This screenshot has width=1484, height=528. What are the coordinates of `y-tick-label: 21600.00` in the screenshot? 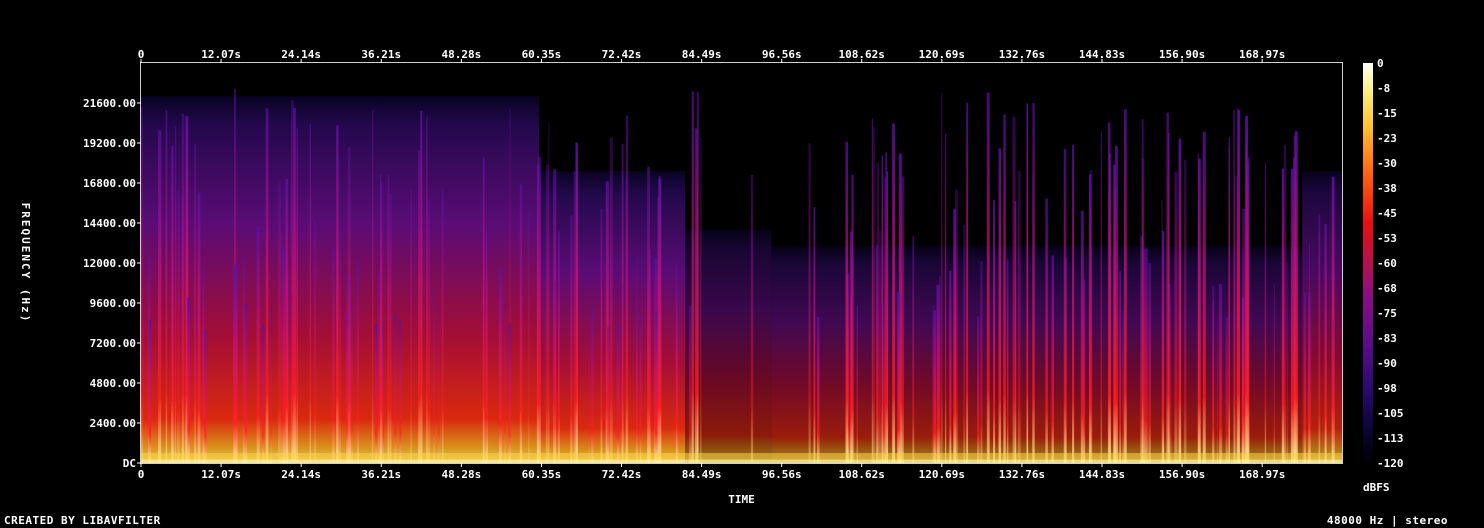 It's located at (109, 103).